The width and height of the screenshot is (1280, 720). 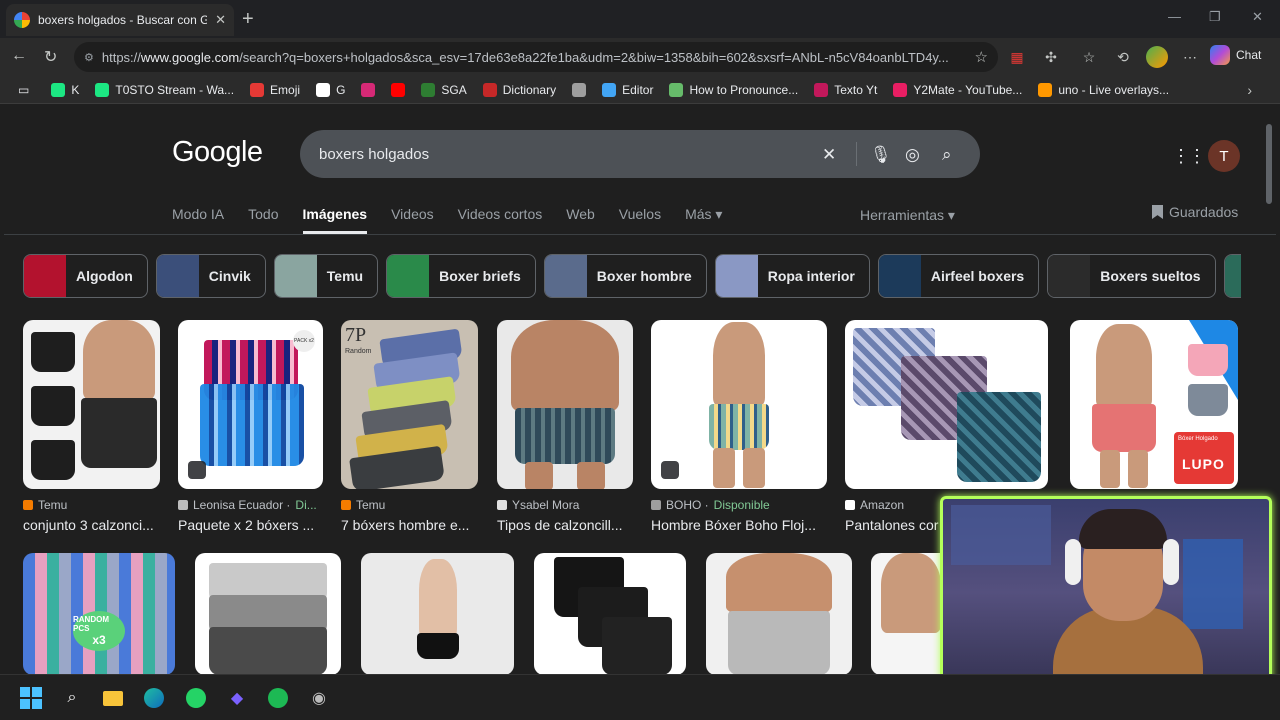 I want to click on favorites-icon: ☆, so click(x=1089, y=57).